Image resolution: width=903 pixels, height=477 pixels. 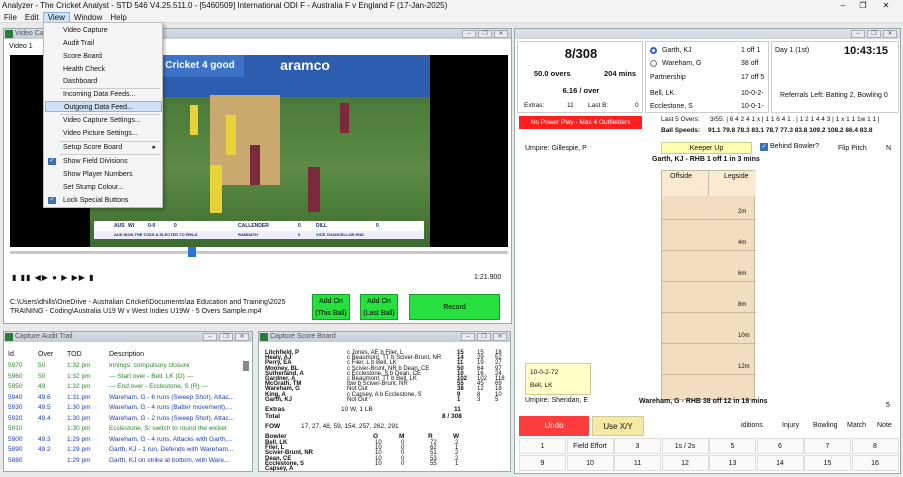 I want to click on menu-item-dashboard: Dashboard, so click(x=103, y=81).